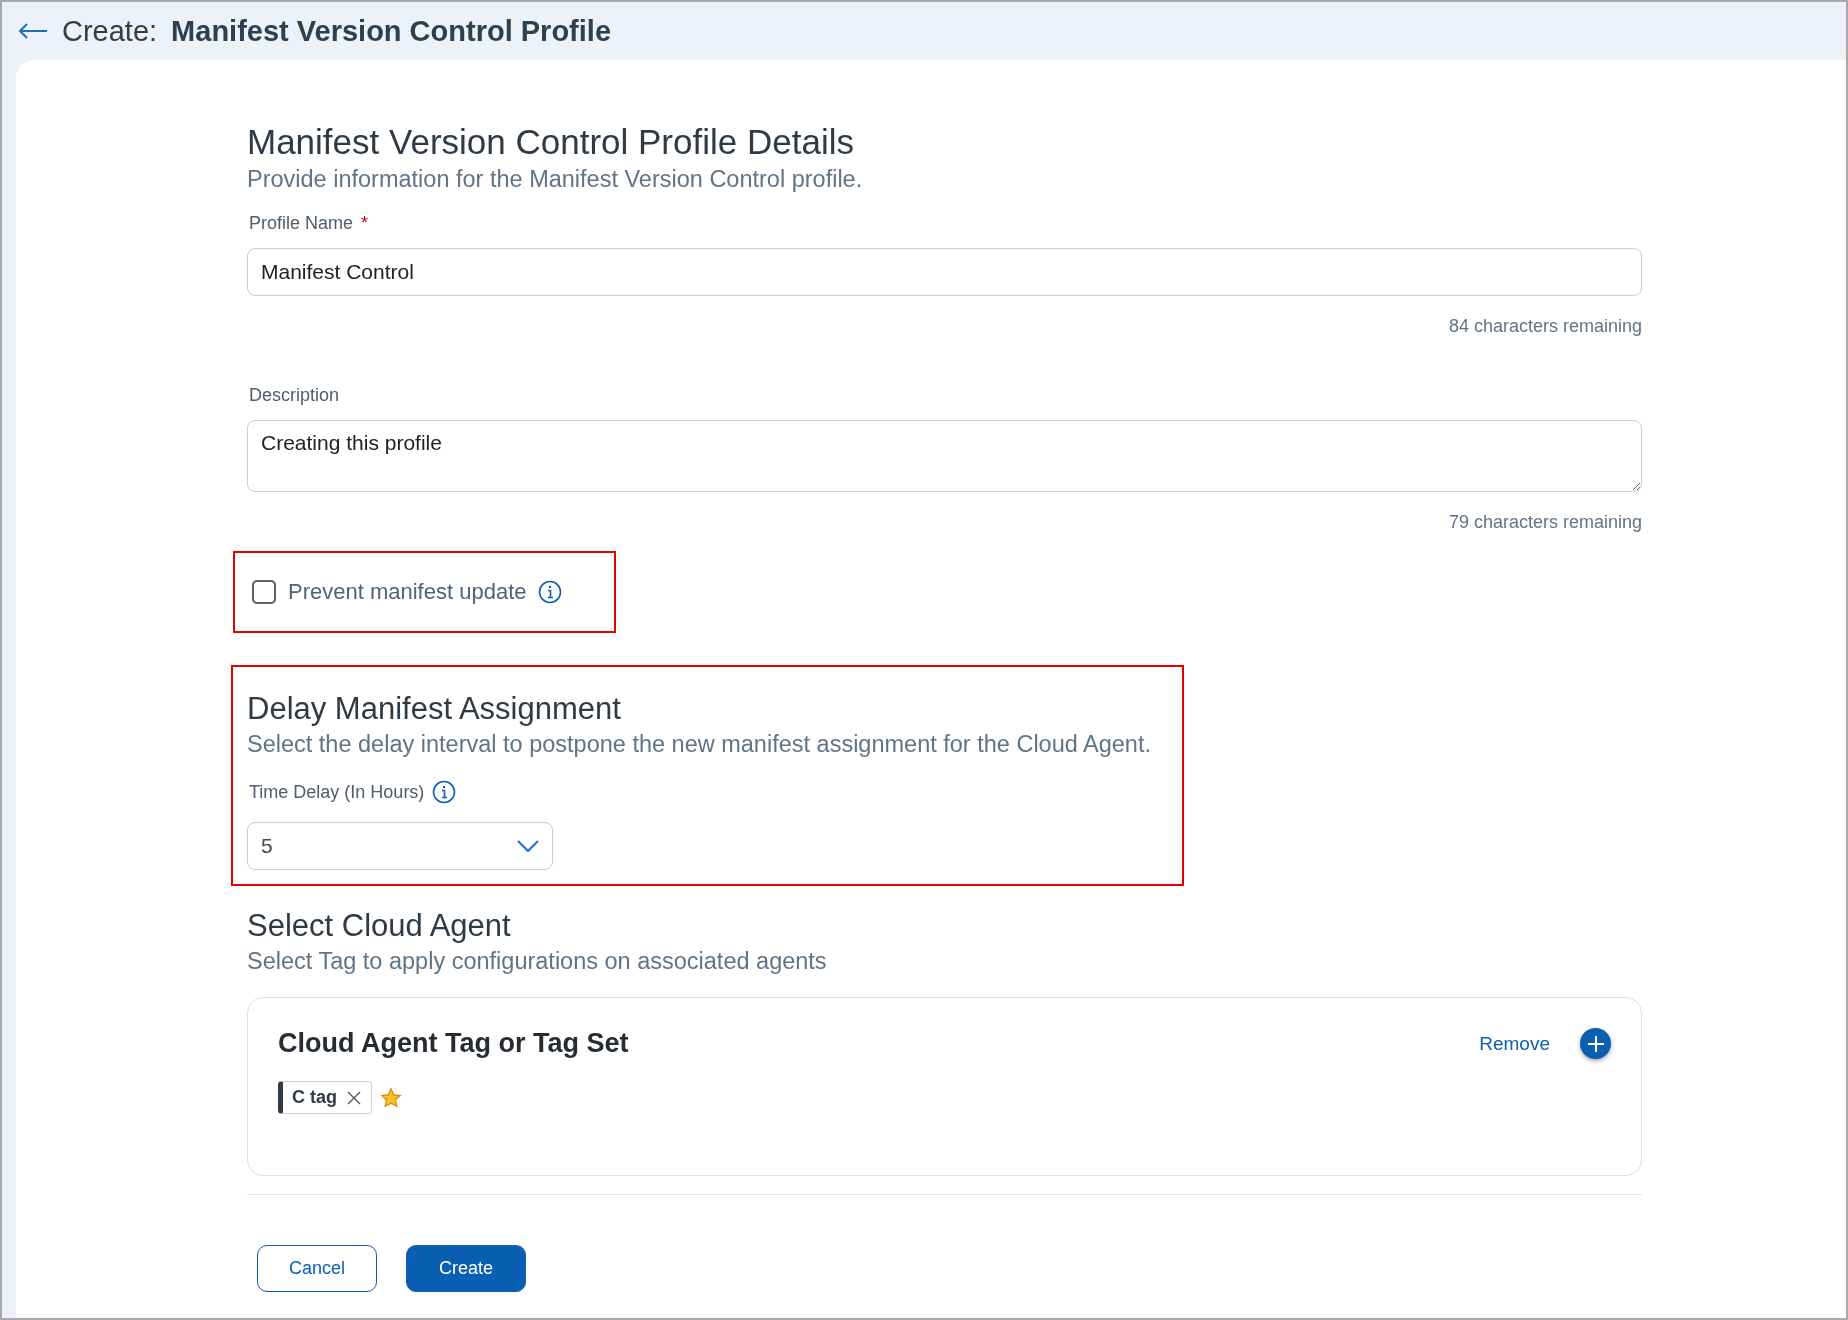 The width and height of the screenshot is (1848, 1320). I want to click on card-title: Cloud Agent Tag or Tag Set, so click(453, 1043).